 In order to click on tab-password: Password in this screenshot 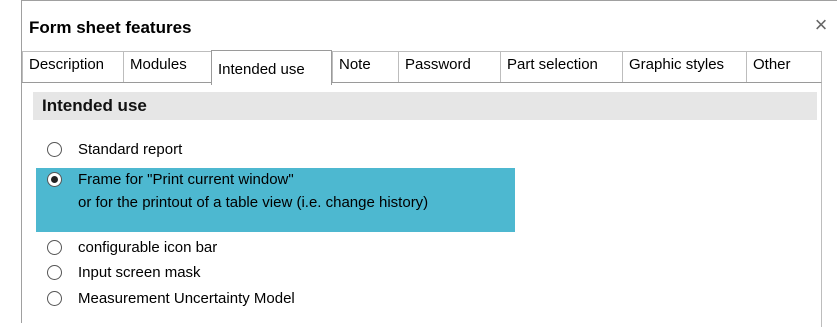, I will do `click(449, 66)`.